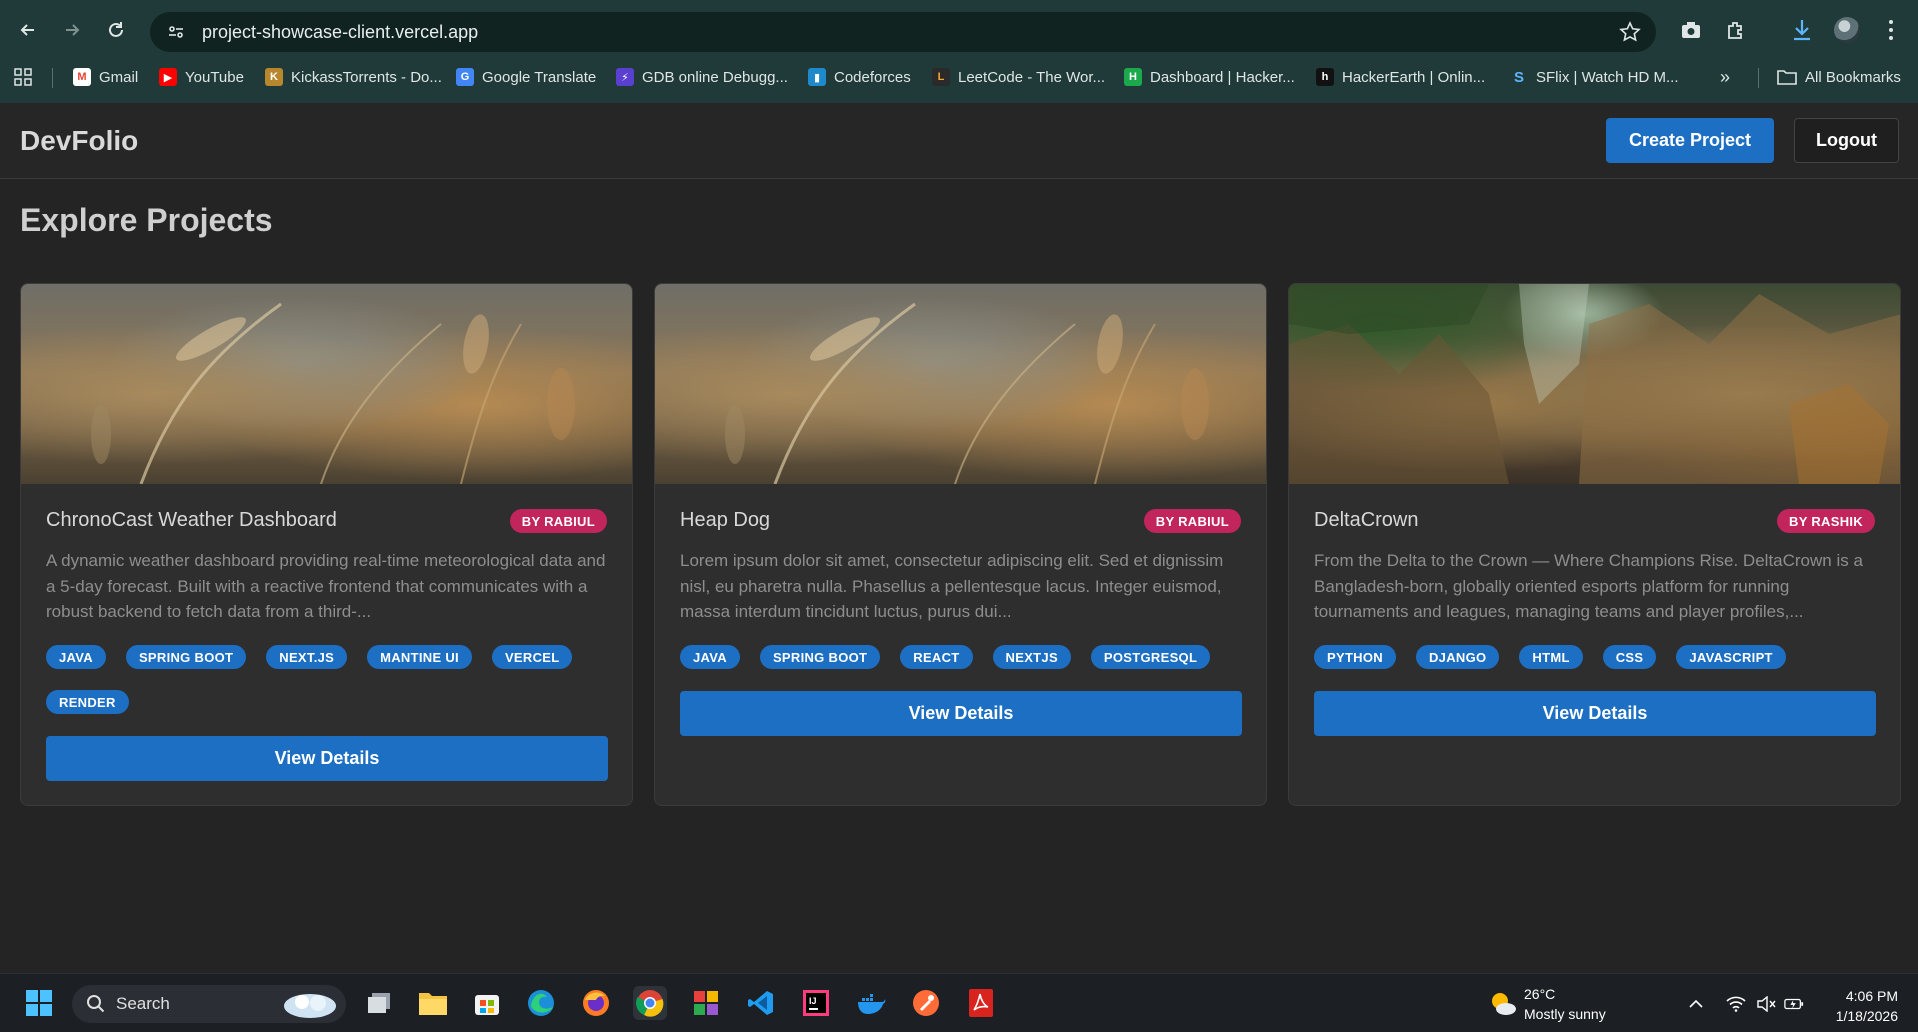 The image size is (1918, 1032). What do you see at coordinates (903, 32) in the screenshot?
I see `address-bar: project-showcase-client.vercel.app` at bounding box center [903, 32].